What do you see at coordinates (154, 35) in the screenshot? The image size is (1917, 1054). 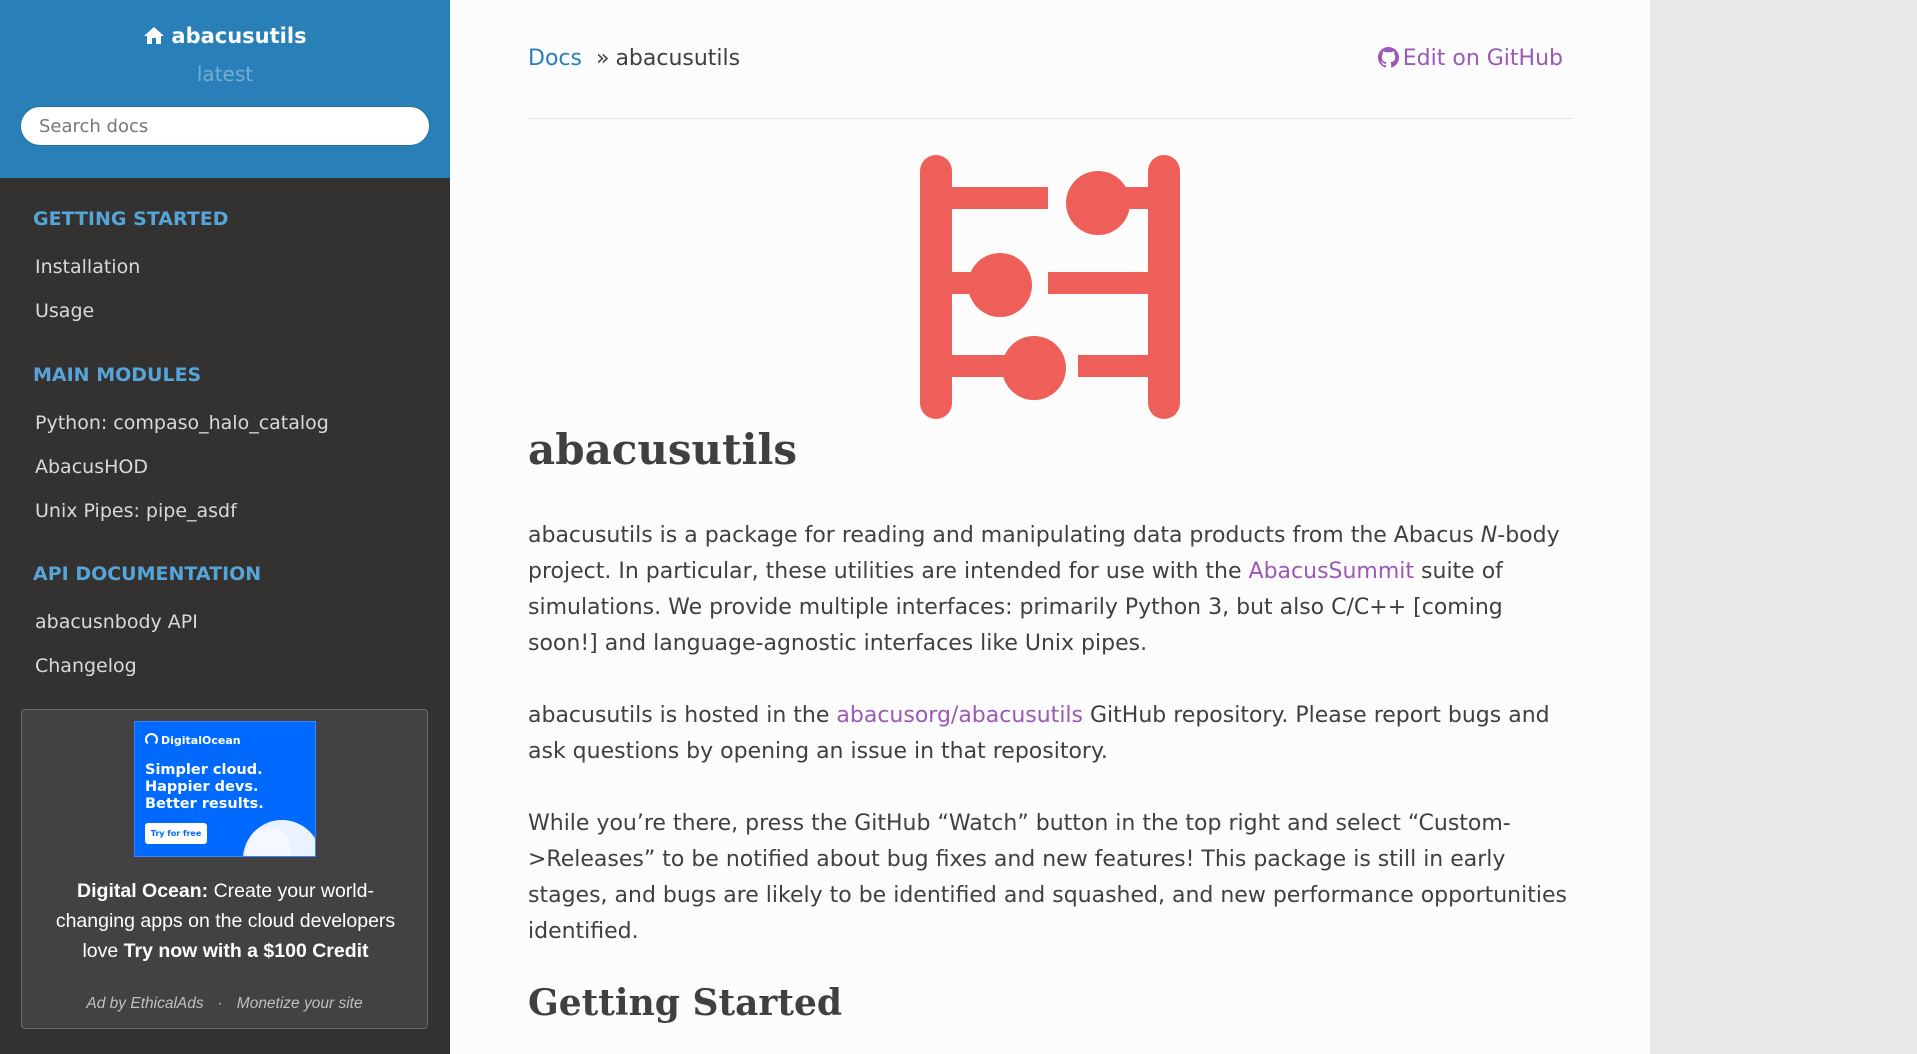 I see `home-icon` at bounding box center [154, 35].